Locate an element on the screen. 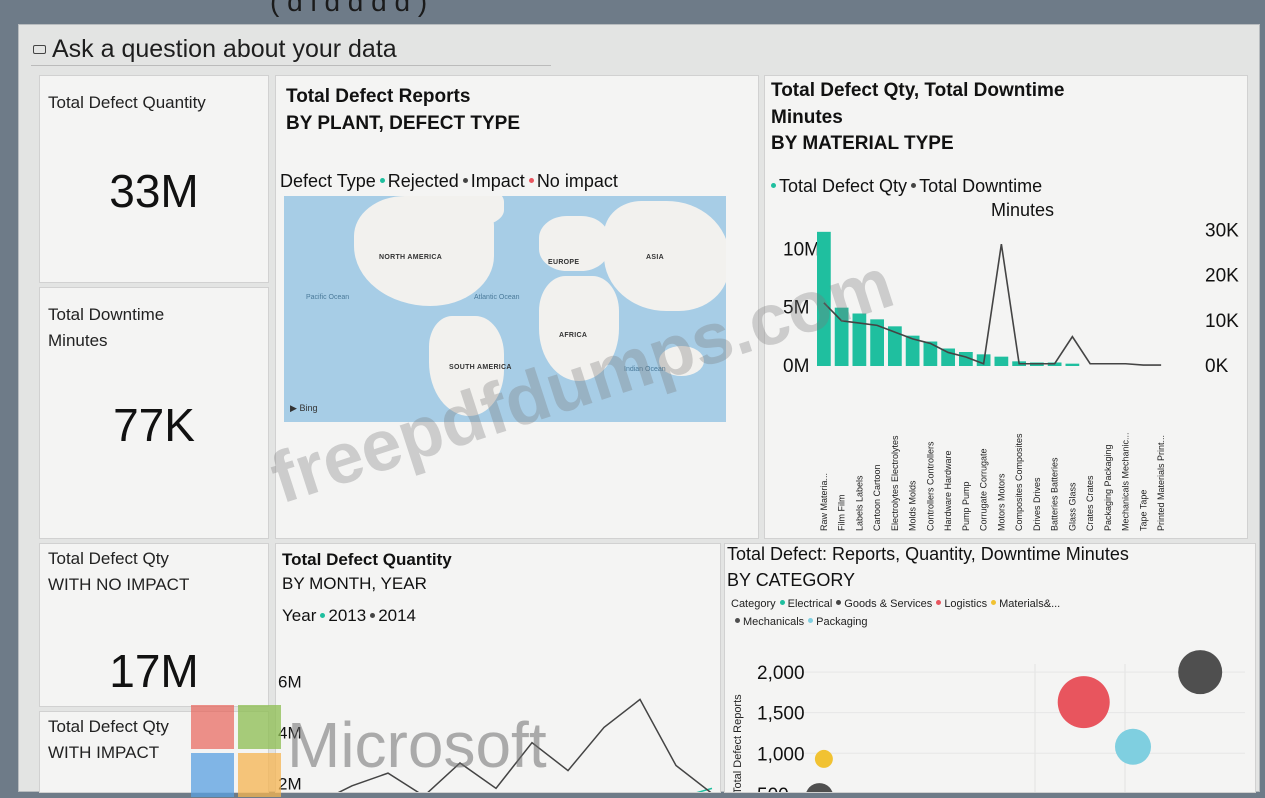 The width and height of the screenshot is (1265, 798). land-africa is located at coordinates (579, 328).